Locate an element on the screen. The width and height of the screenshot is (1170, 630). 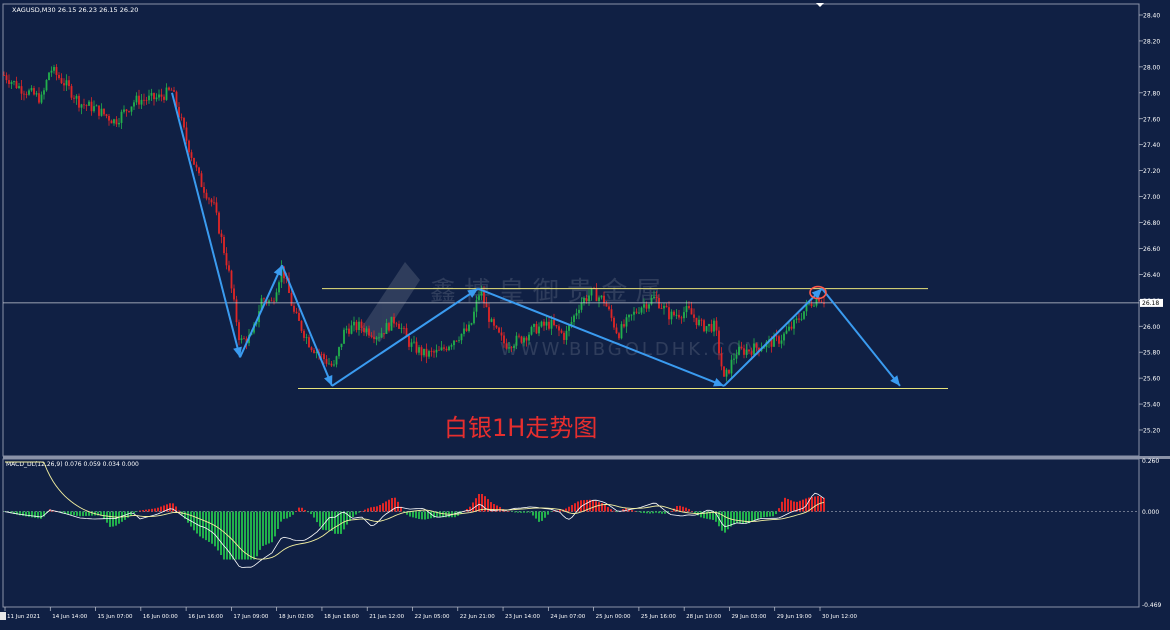
y-tick-label: 26.80 is located at coordinates (1151, 223).